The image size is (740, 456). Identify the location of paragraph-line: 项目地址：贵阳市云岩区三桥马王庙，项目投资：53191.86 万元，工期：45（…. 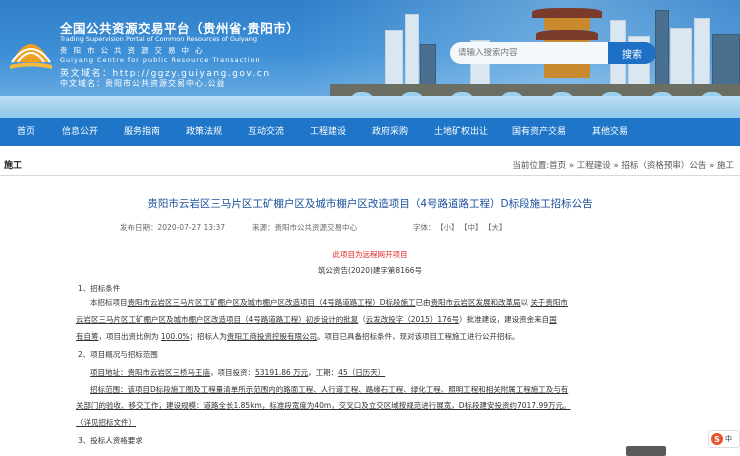
(238, 372).